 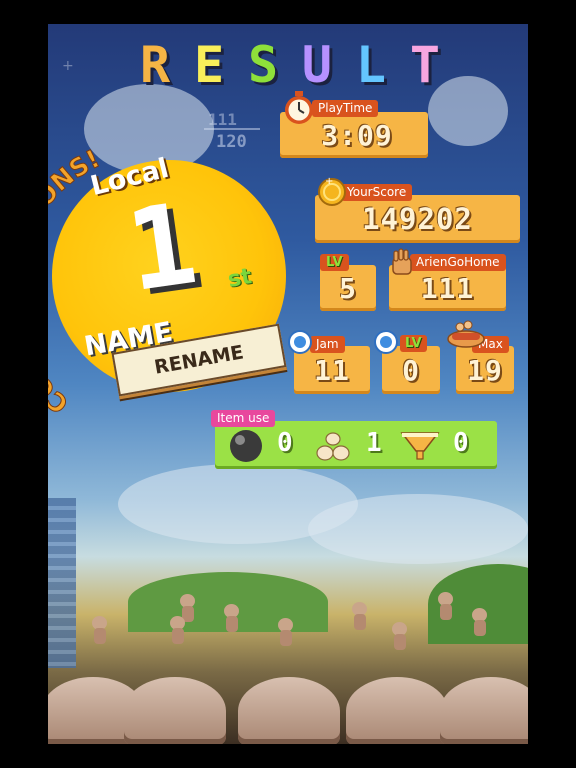 I want to click on title-letter: R, so click(x=155, y=65).